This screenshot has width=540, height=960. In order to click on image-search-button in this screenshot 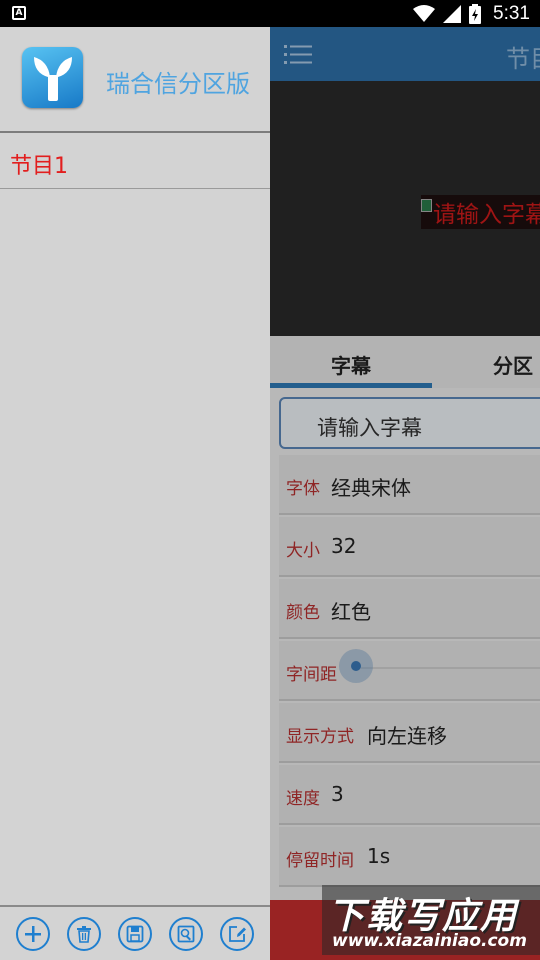, I will do `click(186, 934)`.